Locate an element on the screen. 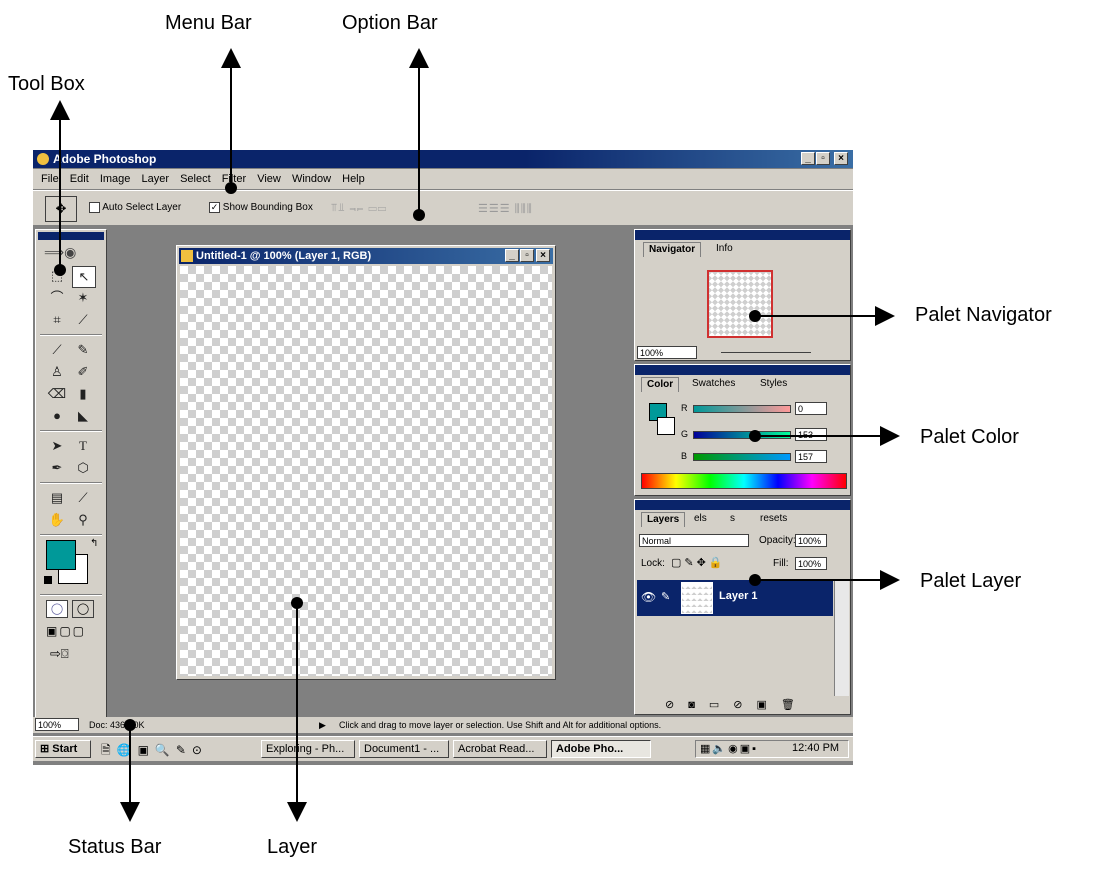 This screenshot has width=1100, height=884. dot-status-bar is located at coordinates (130, 725).